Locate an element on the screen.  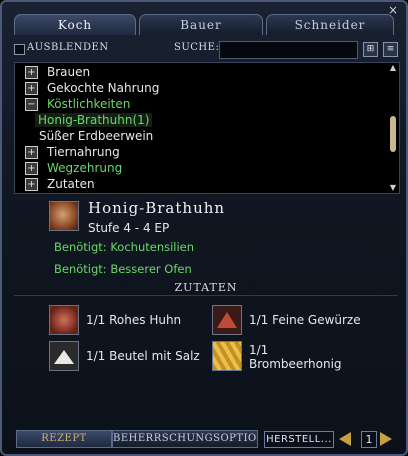
tree-item-gekochte-nahrung: + Gekochte Nahrung is located at coordinates (92, 88).